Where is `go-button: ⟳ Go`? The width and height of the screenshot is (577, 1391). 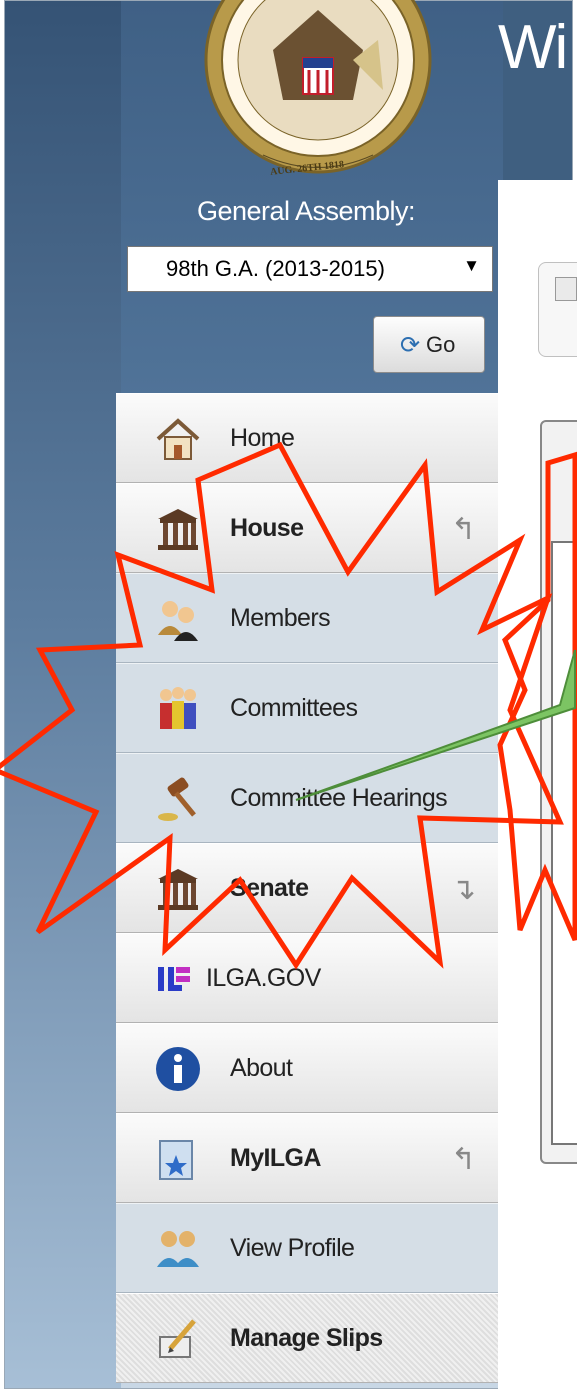
go-button: ⟳ Go is located at coordinates (429, 344).